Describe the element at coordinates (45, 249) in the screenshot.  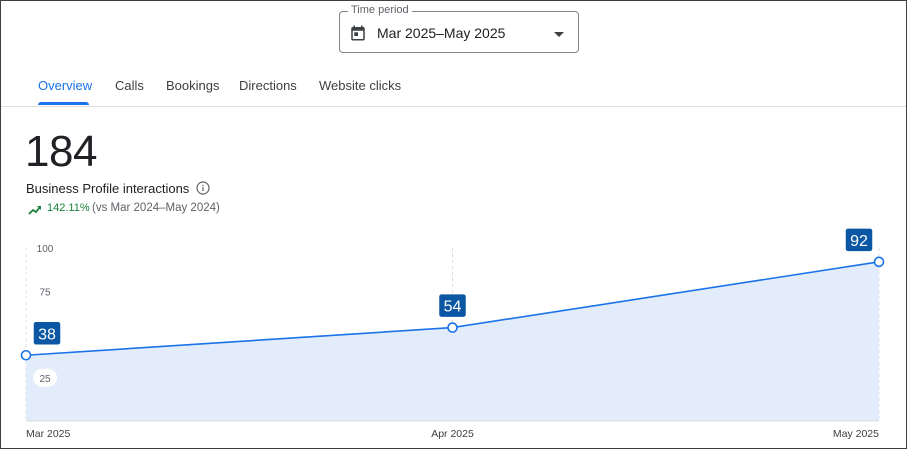
I see `y-tick-label: 100` at that location.